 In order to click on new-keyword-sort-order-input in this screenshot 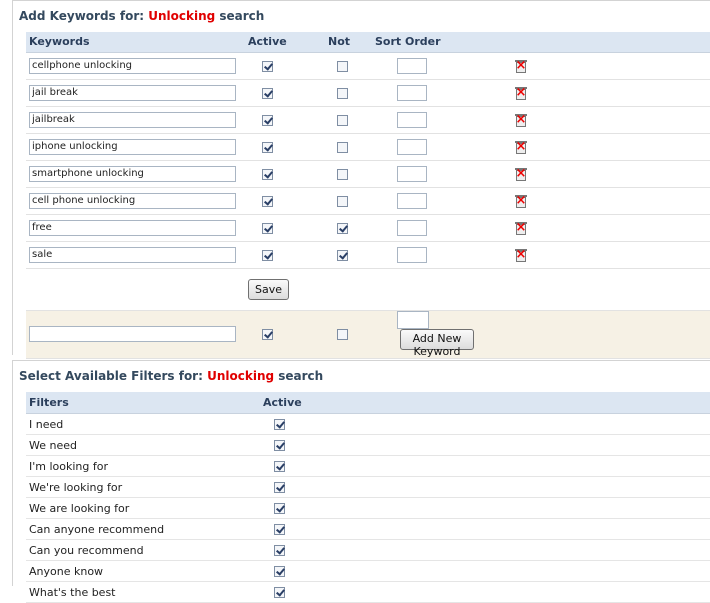, I will do `click(413, 319)`.